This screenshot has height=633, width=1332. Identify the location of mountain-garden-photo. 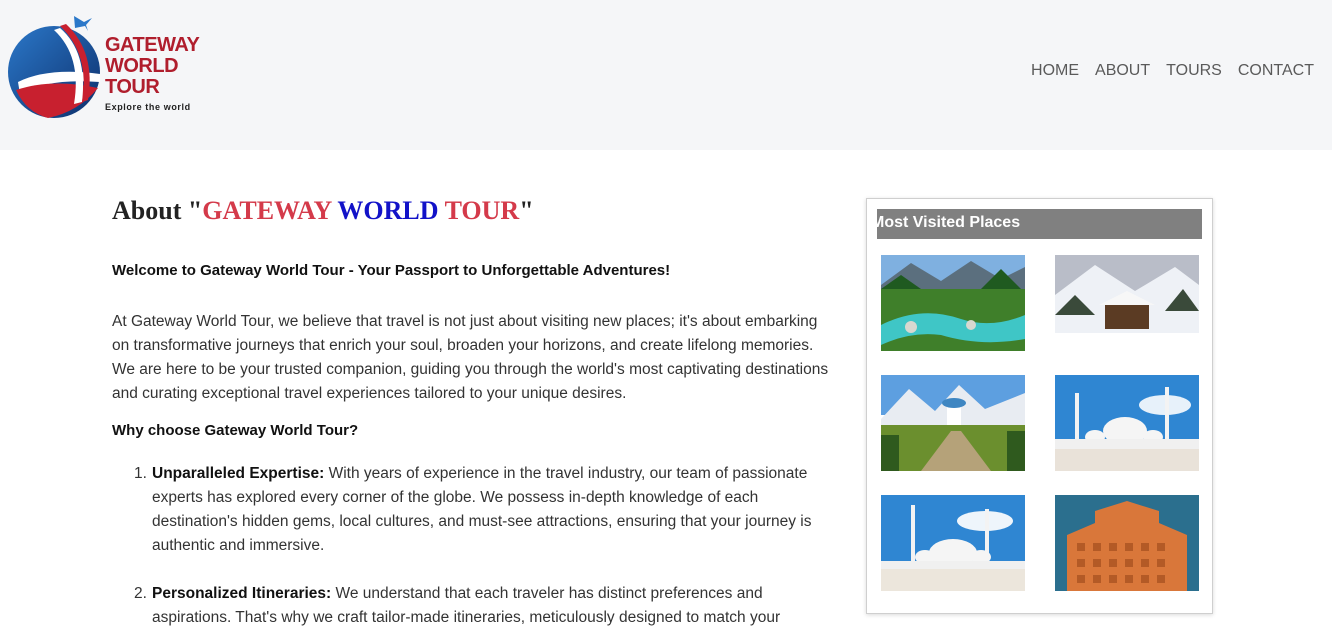
(953, 423).